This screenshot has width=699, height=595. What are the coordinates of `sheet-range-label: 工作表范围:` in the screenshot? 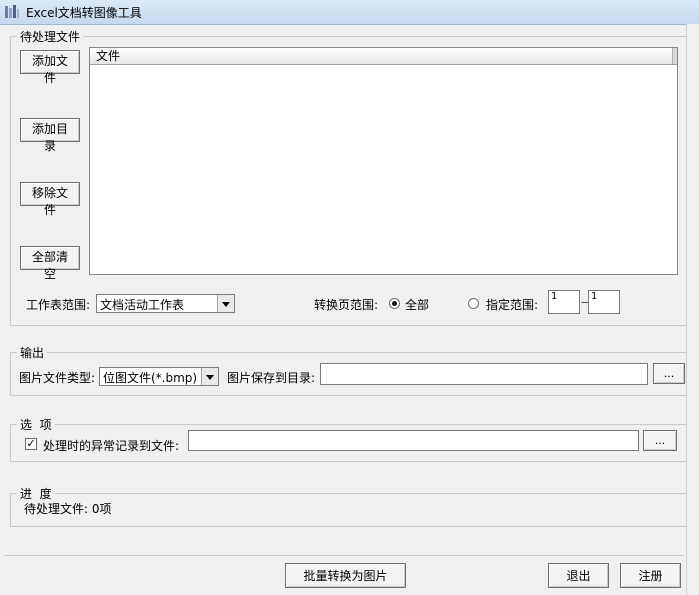 It's located at (58, 305).